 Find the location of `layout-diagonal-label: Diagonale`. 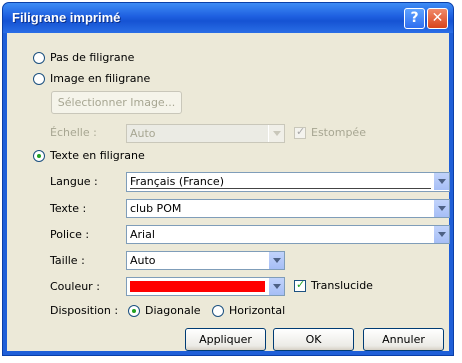

layout-diagonal-label: Diagonale is located at coordinates (173, 310).